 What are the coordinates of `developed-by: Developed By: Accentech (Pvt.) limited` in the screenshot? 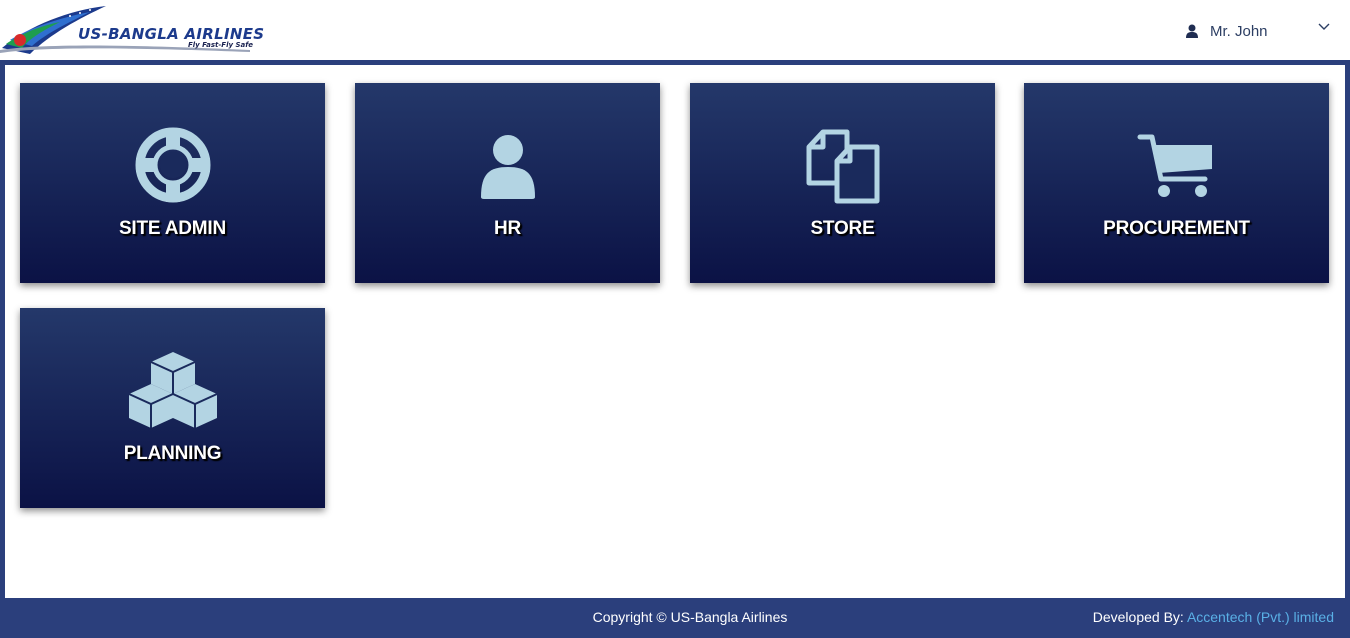 It's located at (1213, 617).